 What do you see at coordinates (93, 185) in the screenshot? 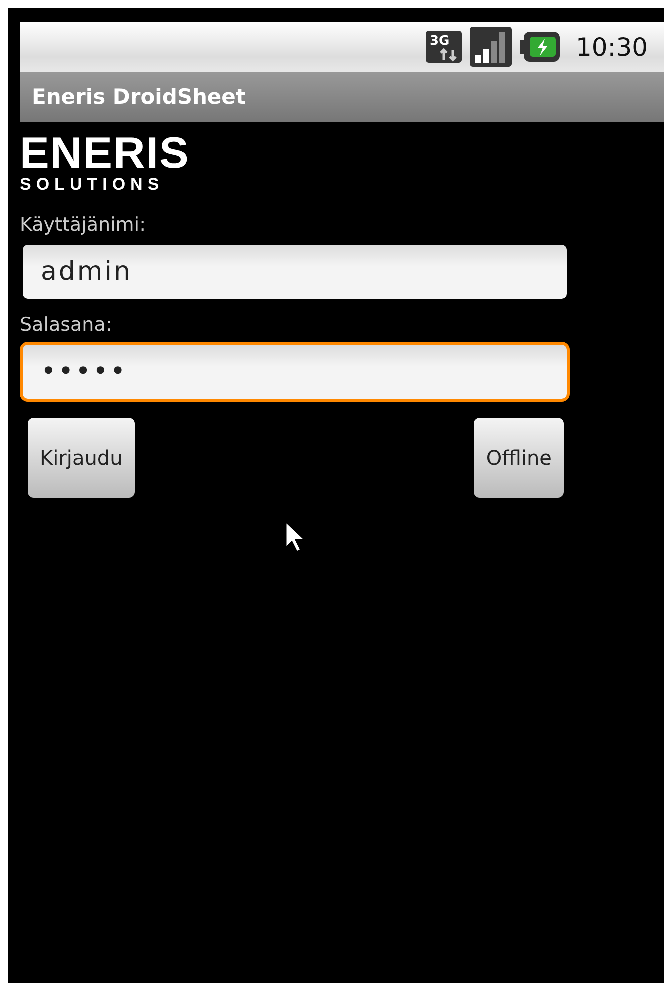
I see `logo-tagline: SOLUTIONS` at bounding box center [93, 185].